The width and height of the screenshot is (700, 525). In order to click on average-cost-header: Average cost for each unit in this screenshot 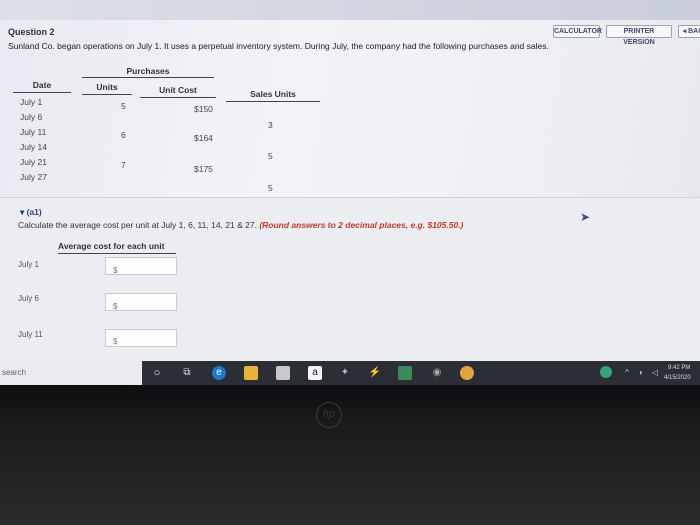, I will do `click(117, 247)`.